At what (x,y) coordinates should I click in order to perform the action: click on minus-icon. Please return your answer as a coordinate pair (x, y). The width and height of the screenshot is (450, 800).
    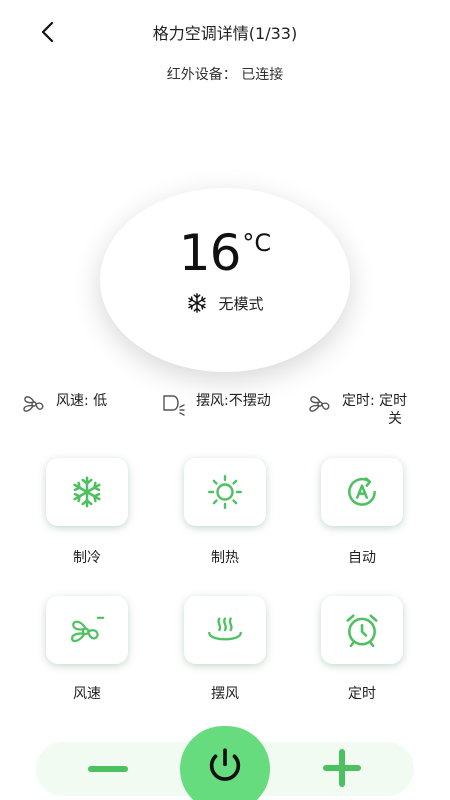
    Looking at the image, I should click on (108, 769).